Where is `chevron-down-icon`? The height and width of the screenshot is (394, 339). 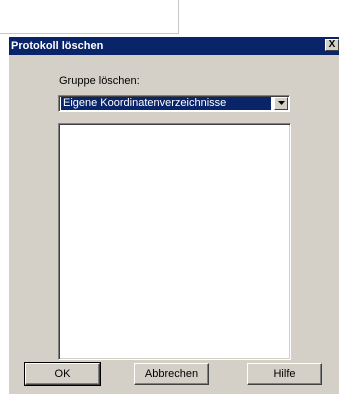
chevron-down-icon is located at coordinates (281, 103).